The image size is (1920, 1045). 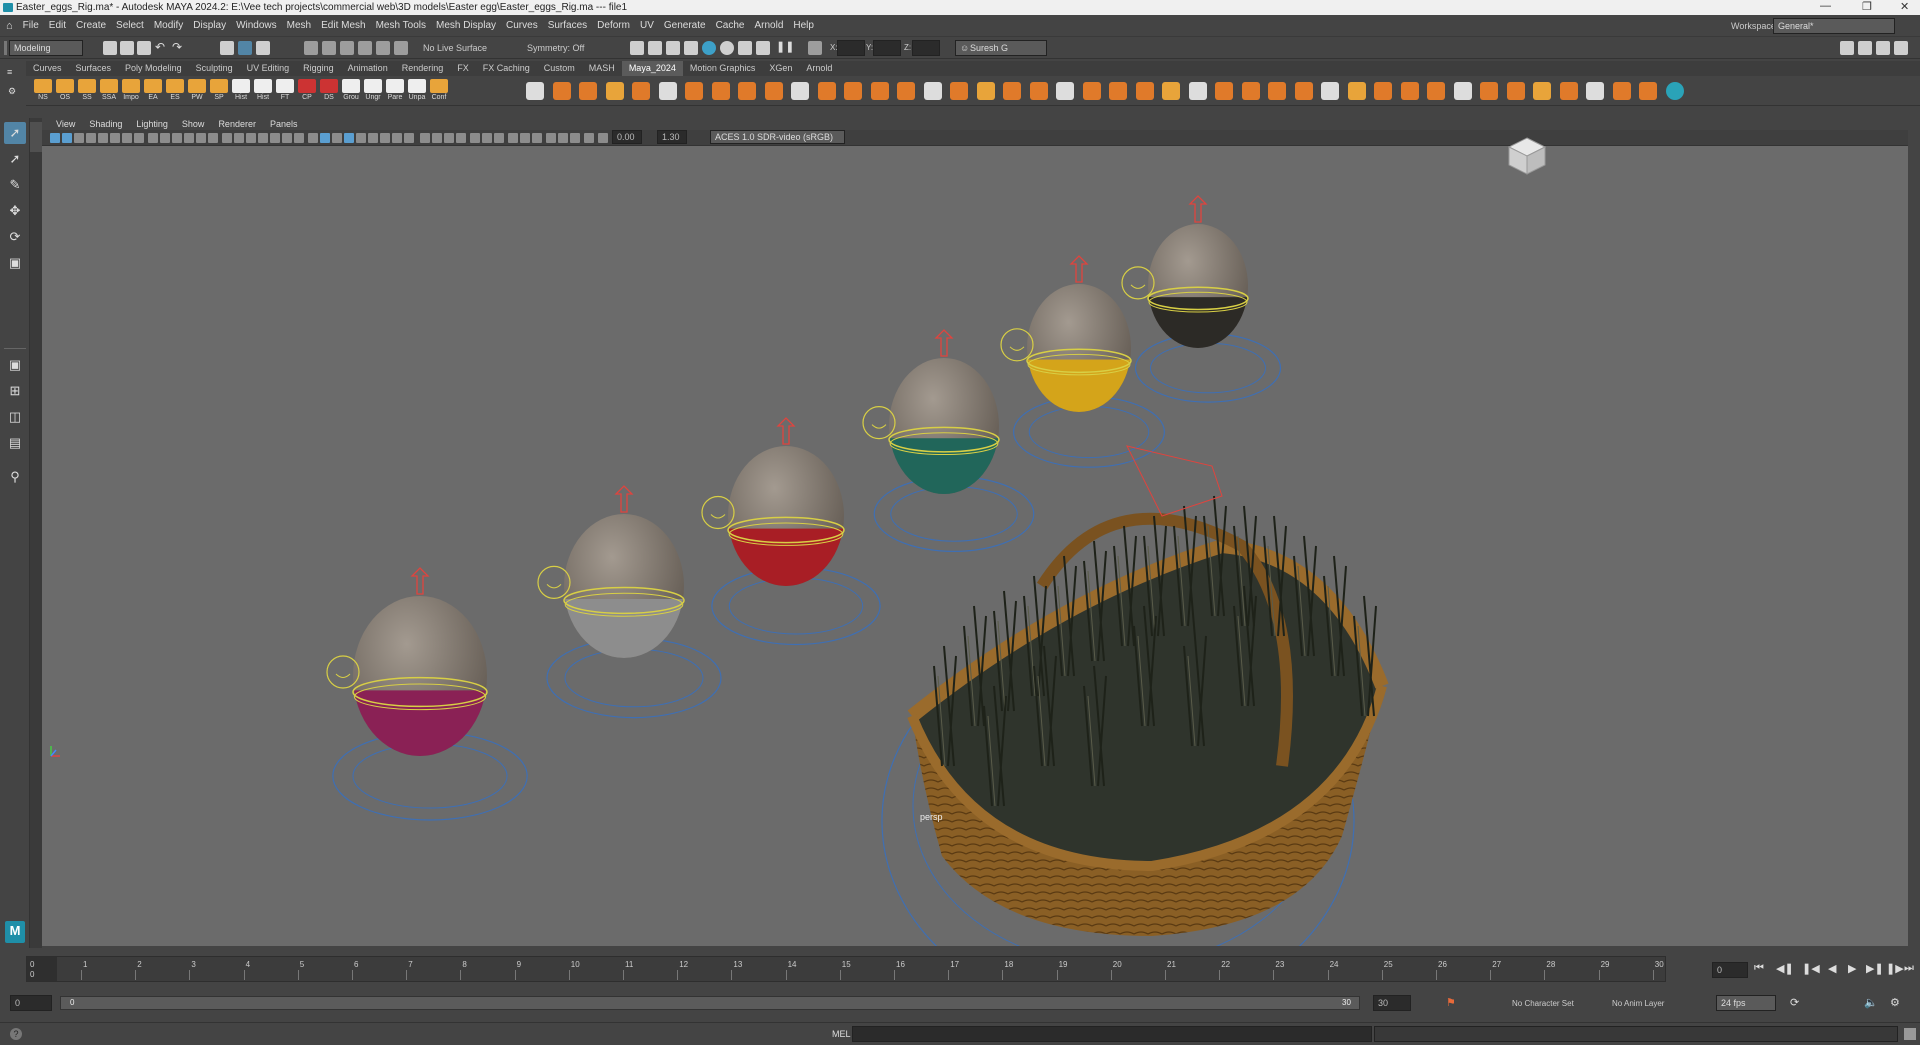 What do you see at coordinates (15, 417) in the screenshot?
I see `persp-outliner-layout-icon: ◫` at bounding box center [15, 417].